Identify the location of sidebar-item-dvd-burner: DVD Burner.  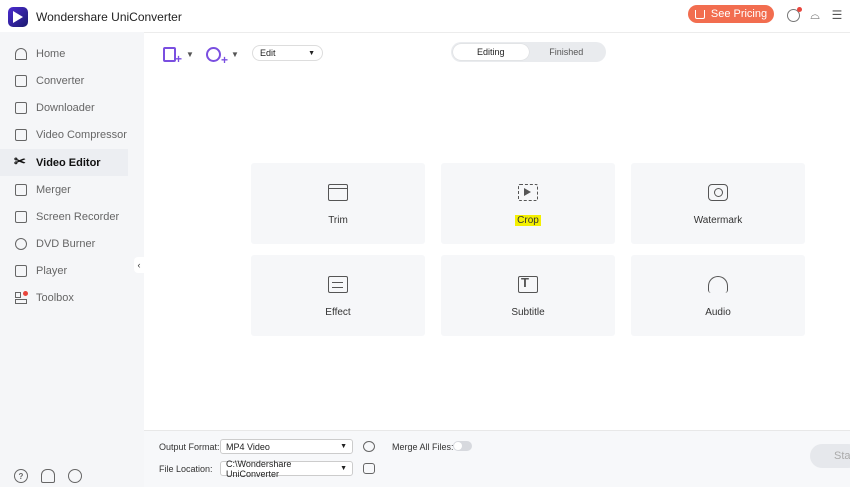
(64, 243).